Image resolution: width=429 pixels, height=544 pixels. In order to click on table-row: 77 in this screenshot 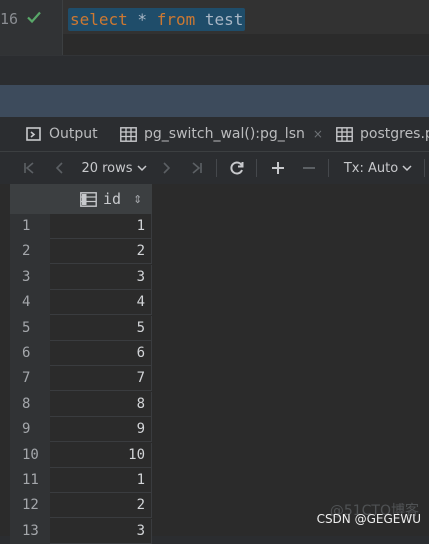, I will do `click(81, 379)`.